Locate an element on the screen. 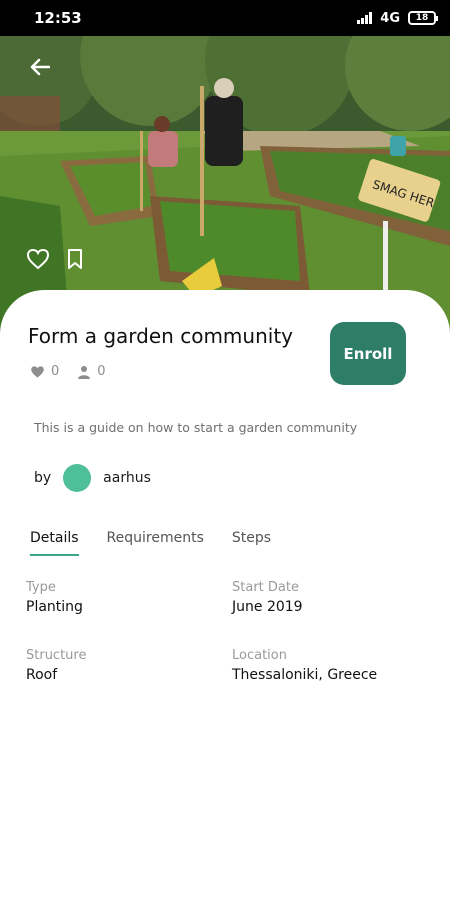 This screenshot has width=450, height=900. battery-icon: 18 is located at coordinates (423, 18).